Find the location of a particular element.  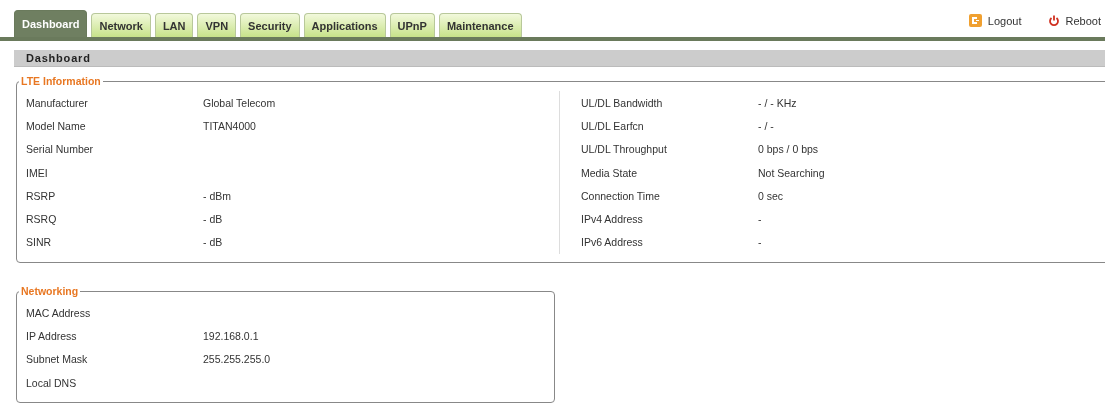

page-title: Dashboard is located at coordinates (58, 58).